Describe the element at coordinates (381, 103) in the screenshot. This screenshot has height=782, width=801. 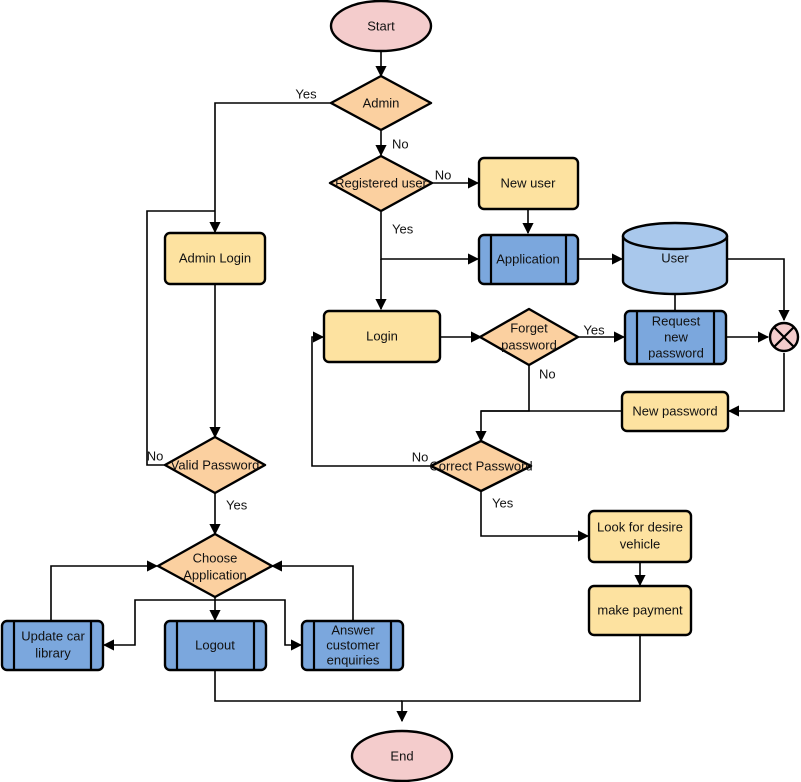
I see `node-admin: Admin` at that location.